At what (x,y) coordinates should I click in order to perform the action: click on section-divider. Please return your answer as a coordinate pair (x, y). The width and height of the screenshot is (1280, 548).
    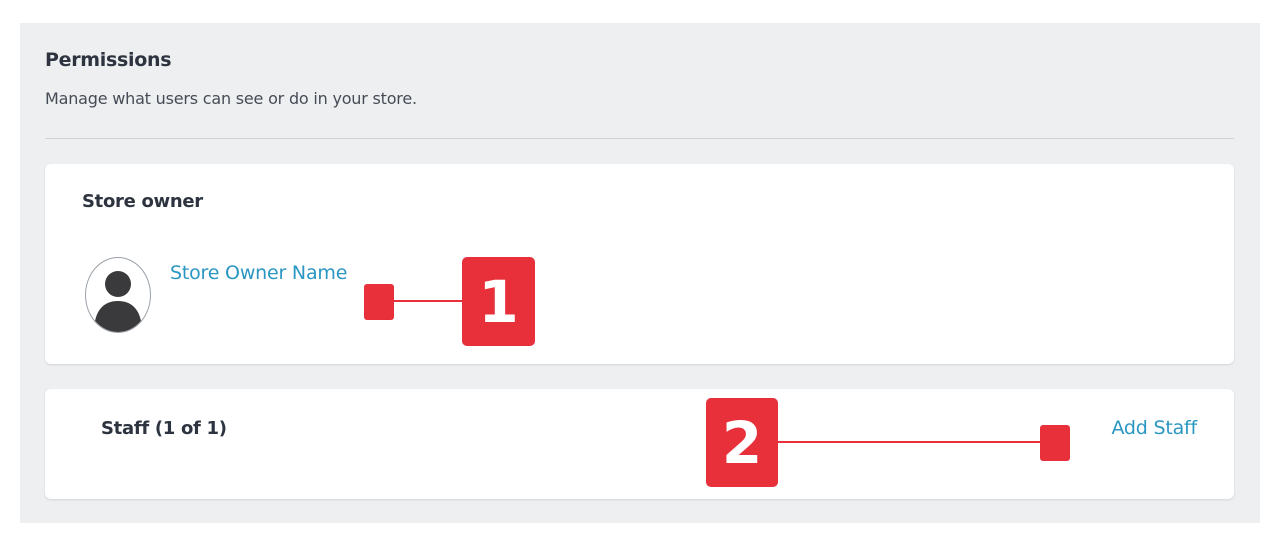
    Looking at the image, I should click on (639, 138).